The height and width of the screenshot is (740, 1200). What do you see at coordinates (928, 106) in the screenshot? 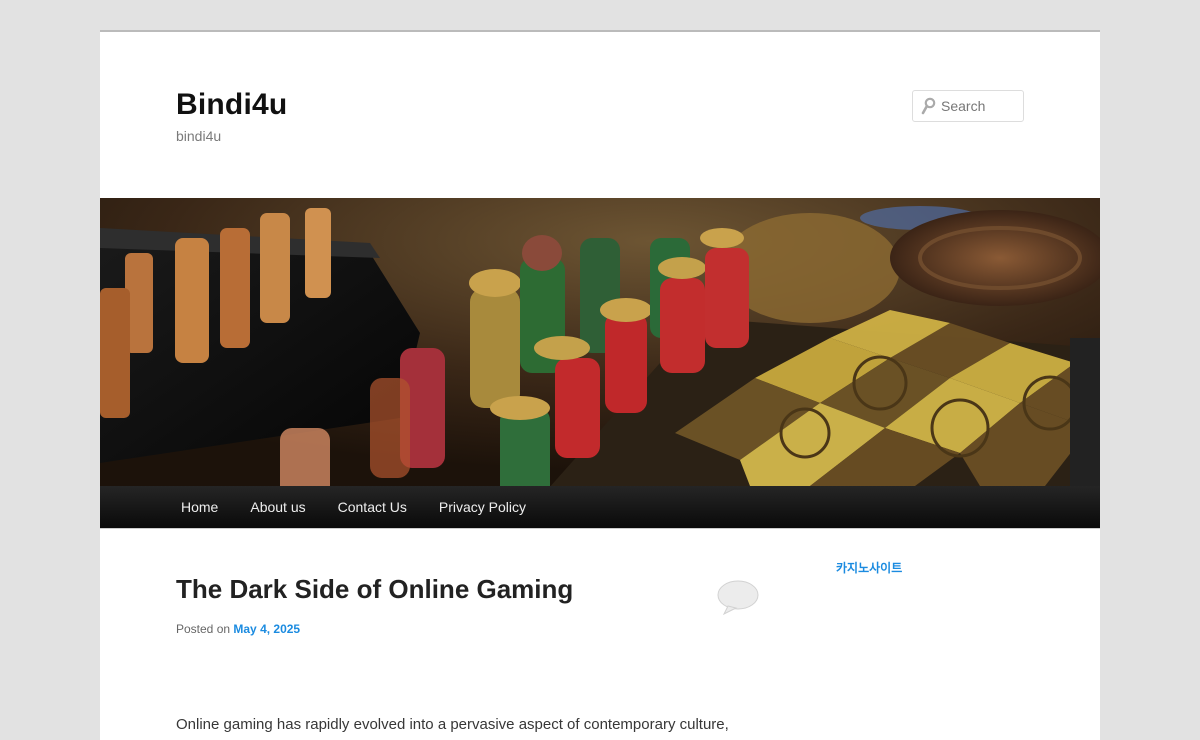
I see `search-icon` at bounding box center [928, 106].